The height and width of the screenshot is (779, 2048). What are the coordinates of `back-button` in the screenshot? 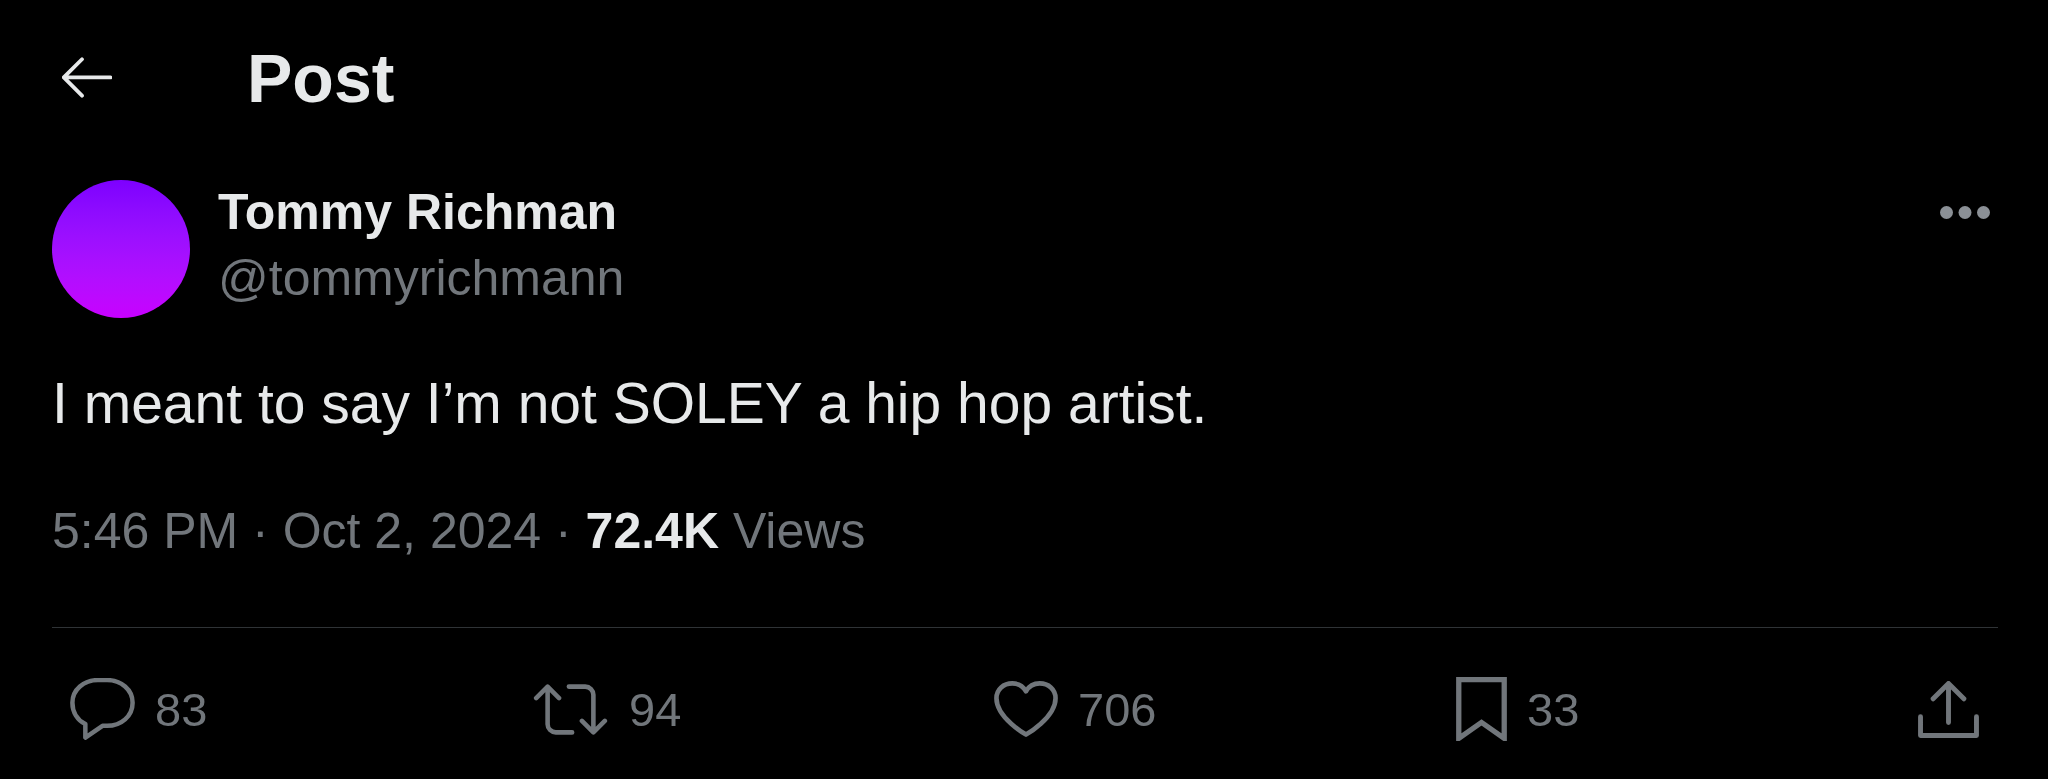 It's located at (87, 78).